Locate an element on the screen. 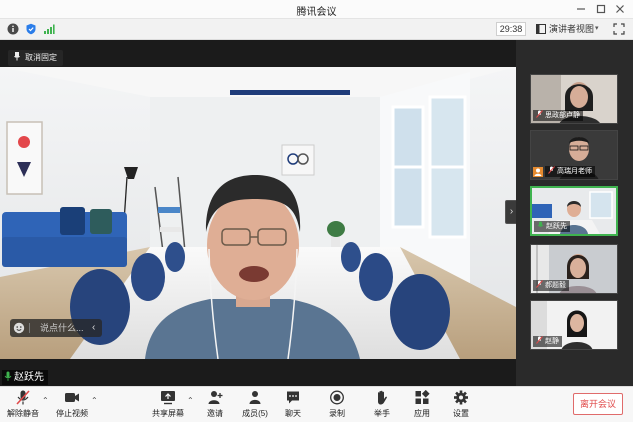 Image resolution: width=633 pixels, height=422 pixels. hand-icon is located at coordinates (382, 397).